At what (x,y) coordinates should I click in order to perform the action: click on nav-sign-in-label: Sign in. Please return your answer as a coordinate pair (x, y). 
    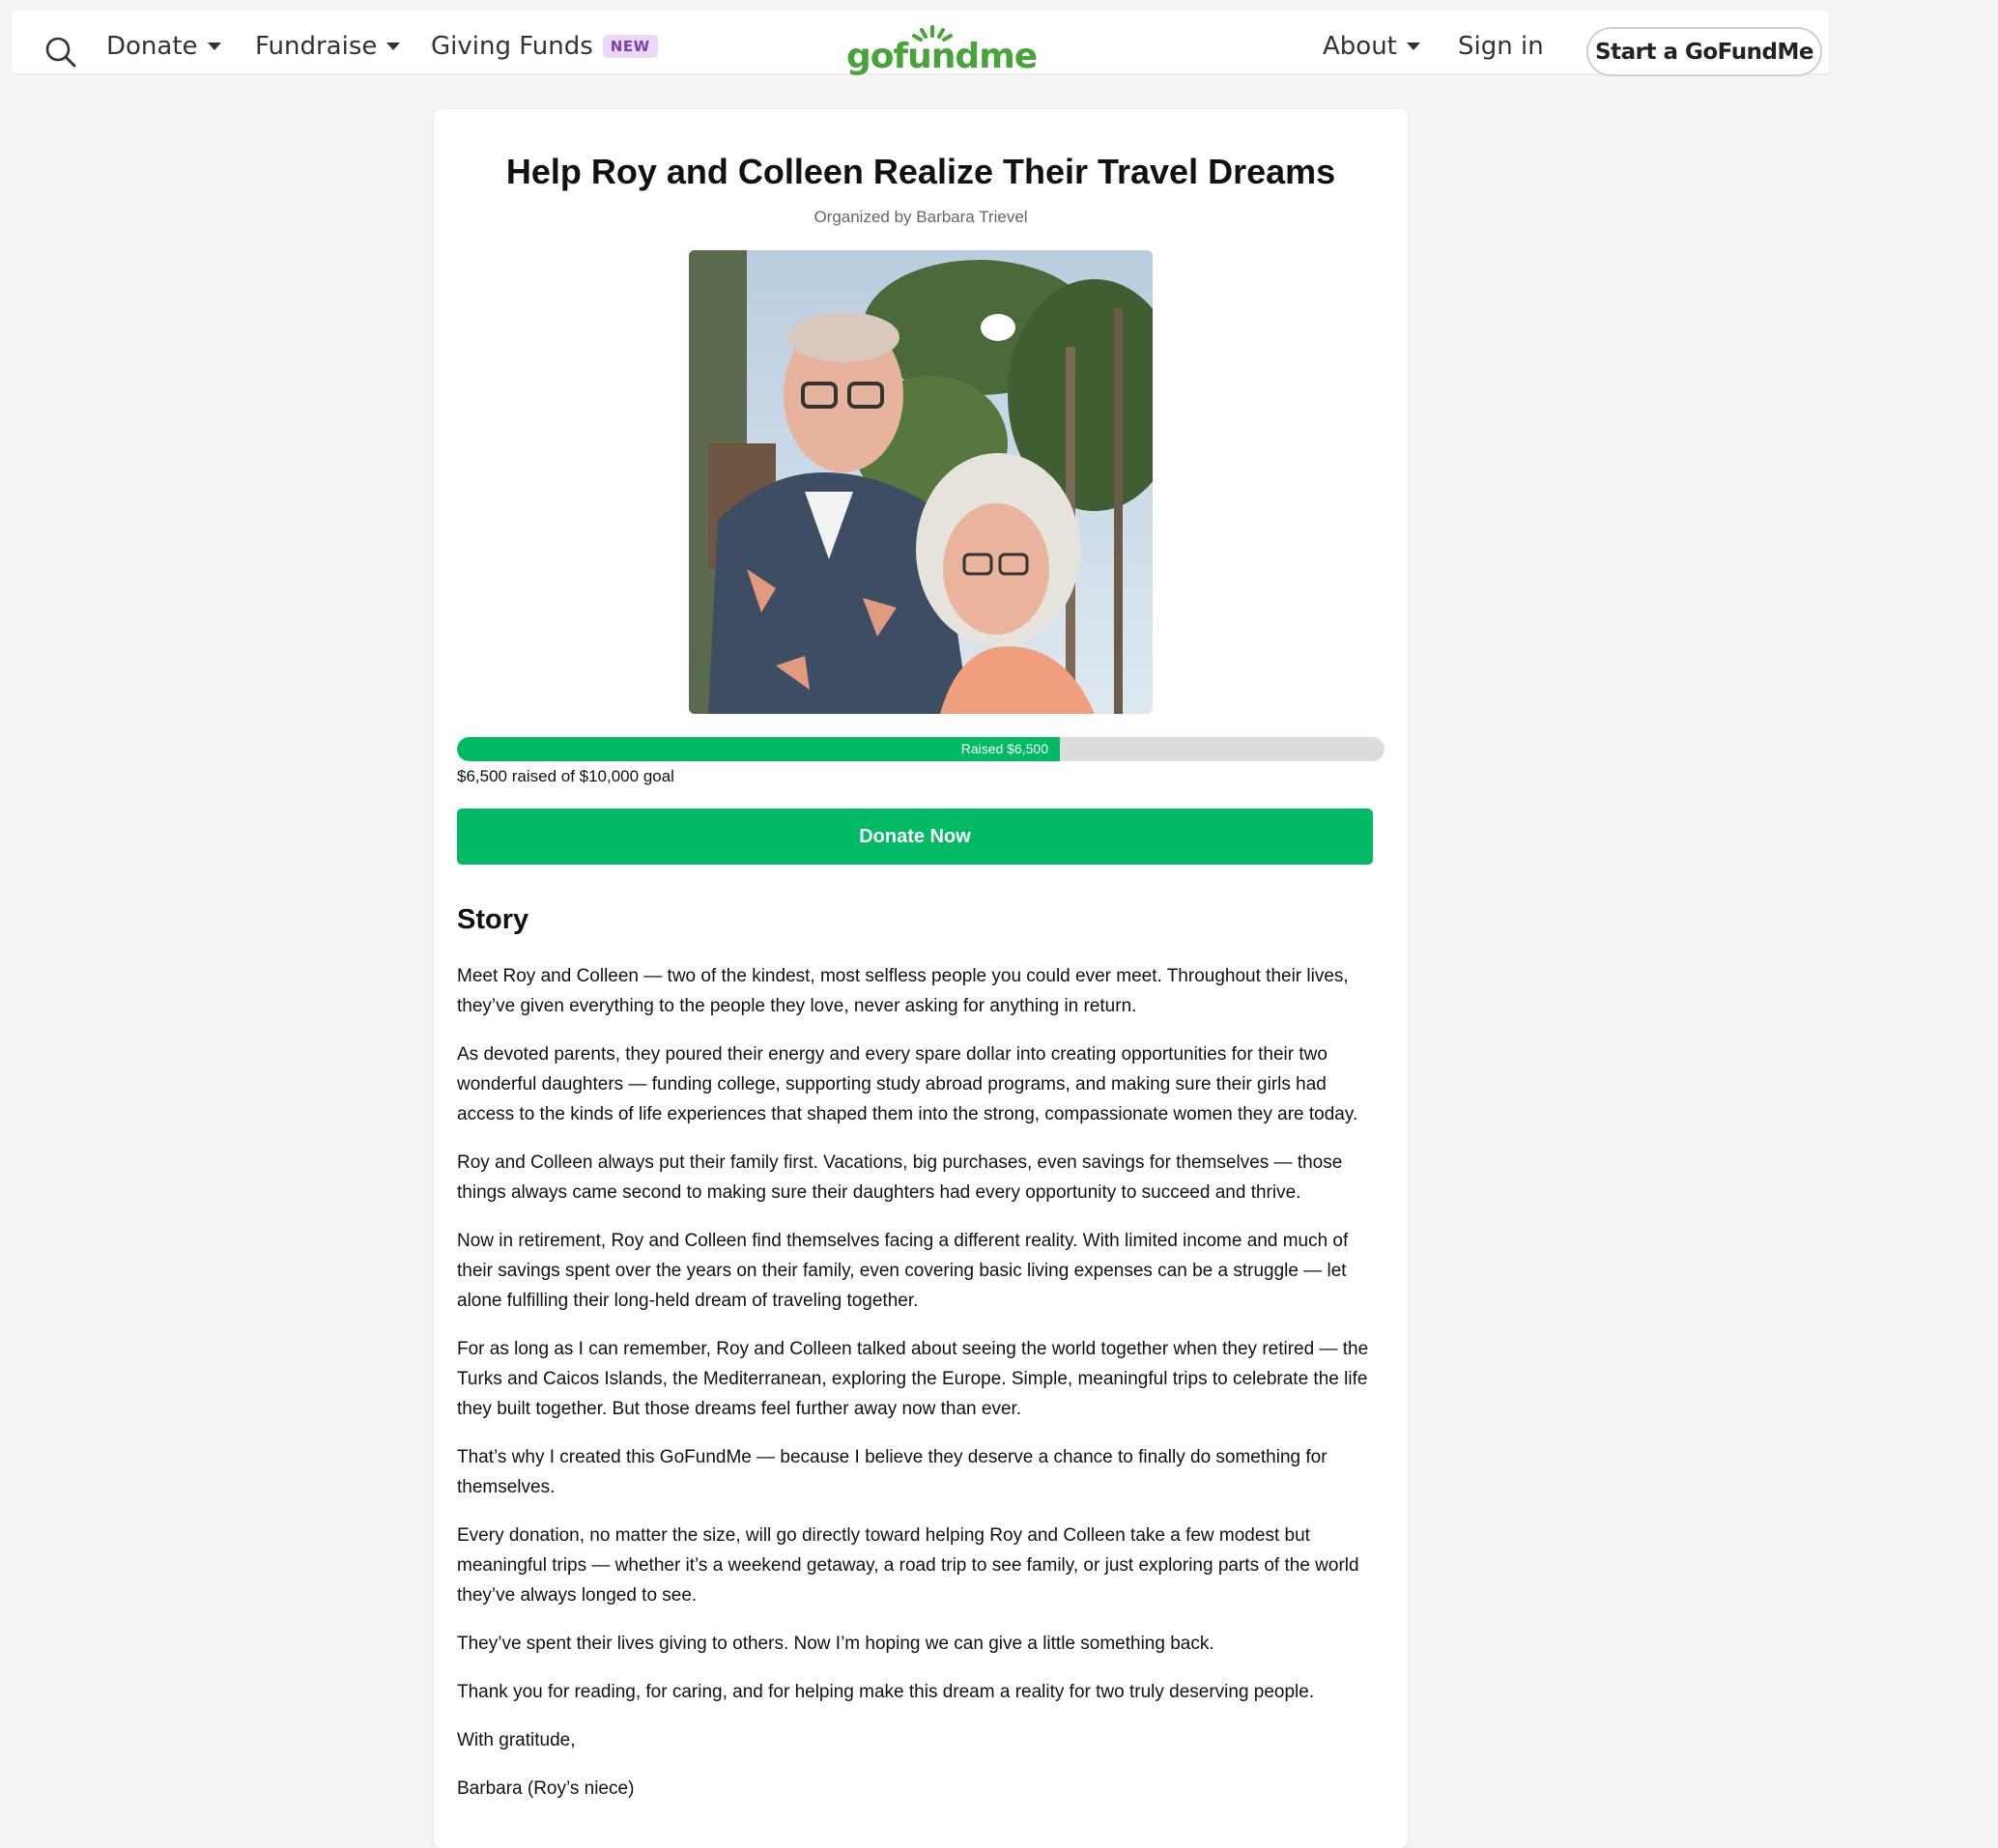
    Looking at the image, I should click on (1501, 46).